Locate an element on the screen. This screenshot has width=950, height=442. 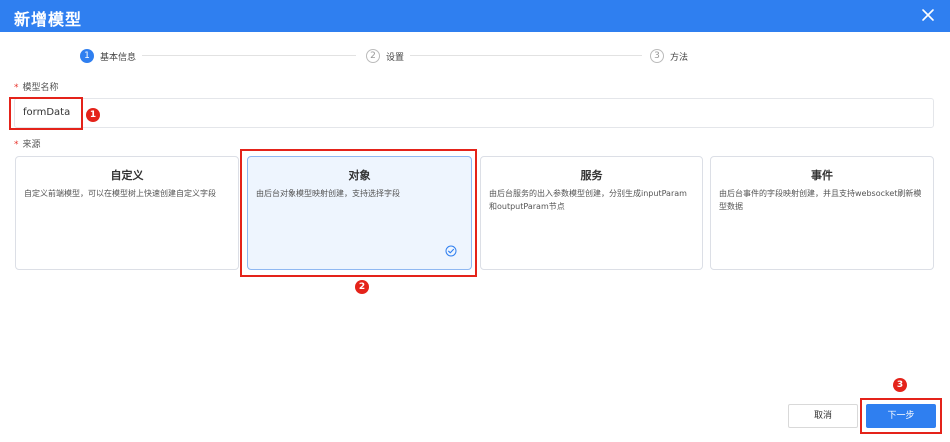
step-basic-info: 1 基本信息 is located at coordinates (108, 56).